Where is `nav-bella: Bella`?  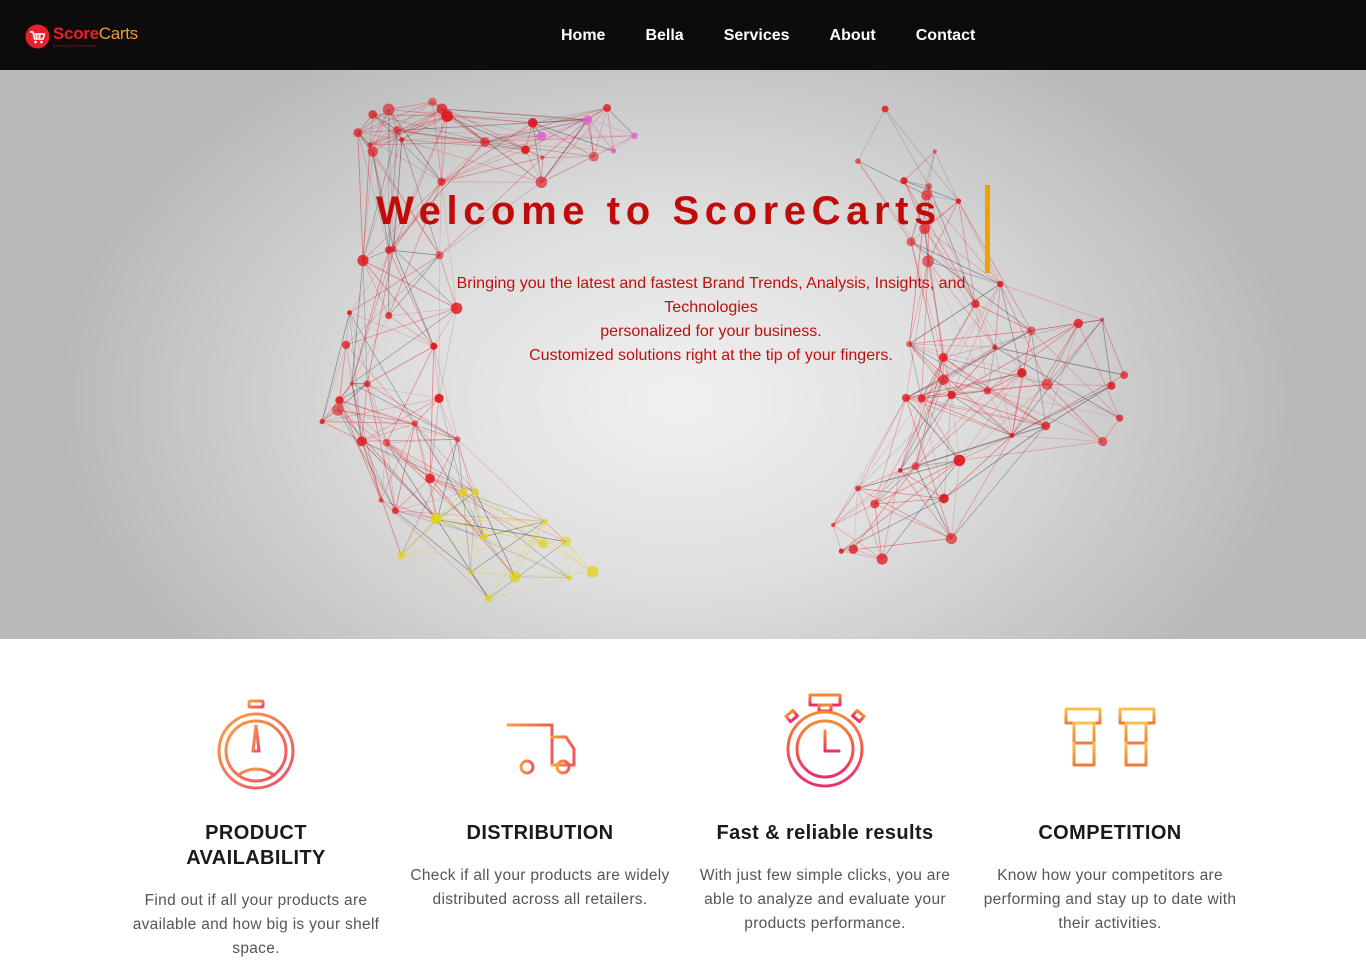
nav-bella: Bella is located at coordinates (664, 36).